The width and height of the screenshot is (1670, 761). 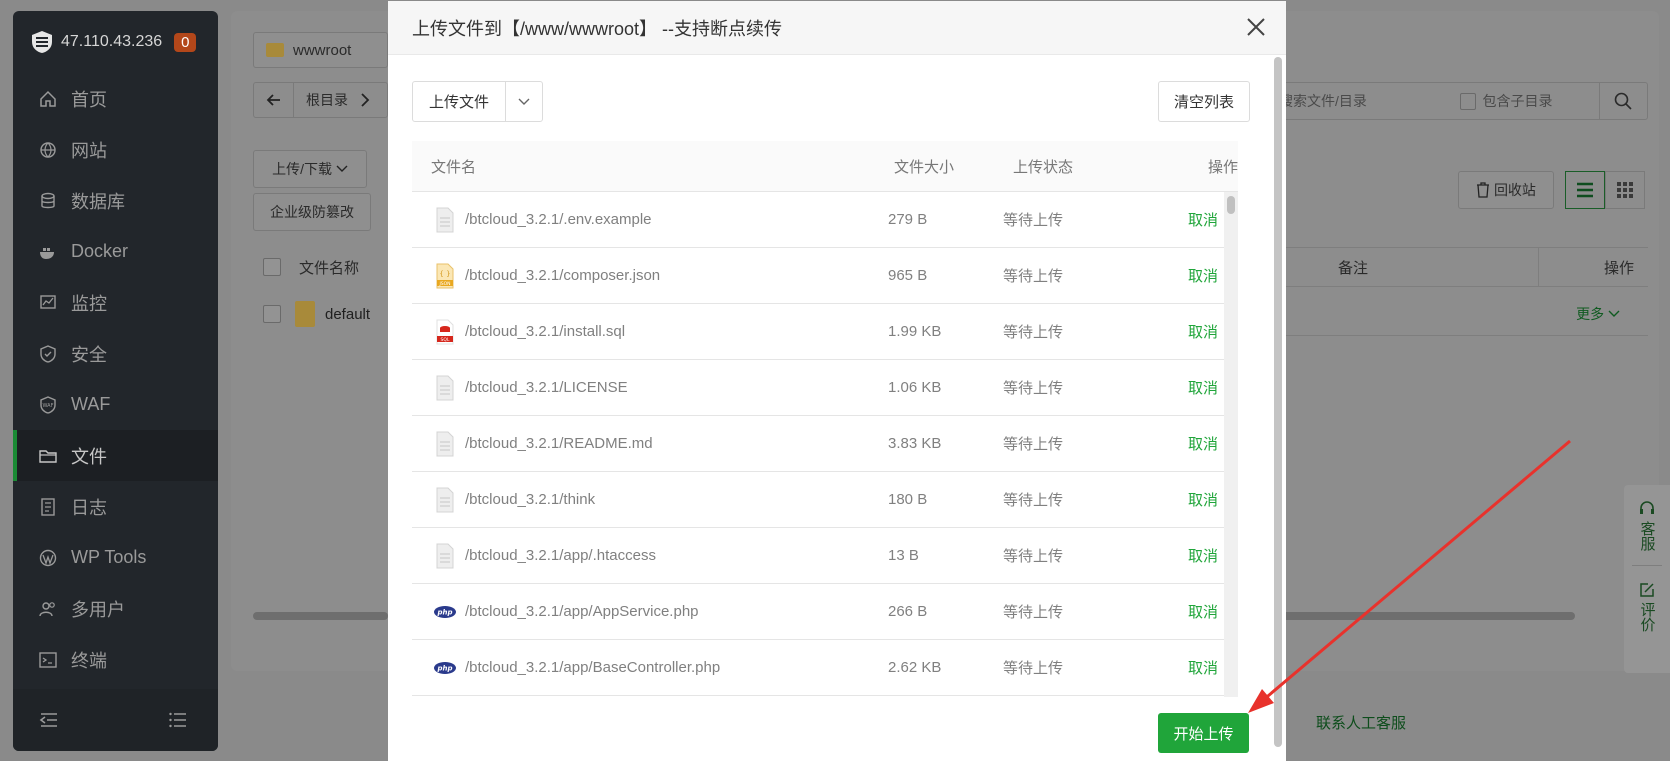 I want to click on list-view-button, so click(x=1585, y=190).